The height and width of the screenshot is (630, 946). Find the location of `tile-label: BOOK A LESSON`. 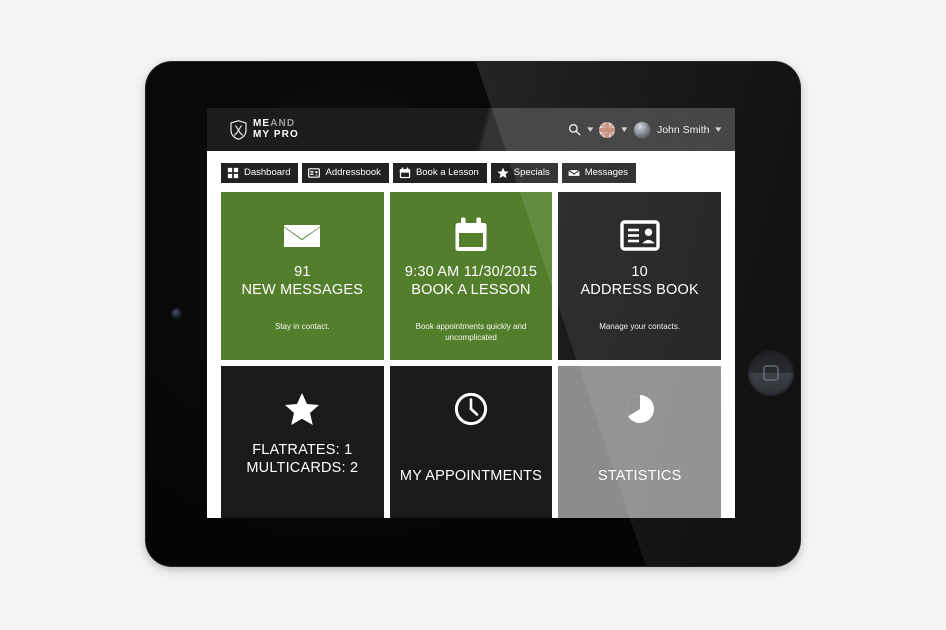

tile-label: BOOK A LESSON is located at coordinates (471, 289).